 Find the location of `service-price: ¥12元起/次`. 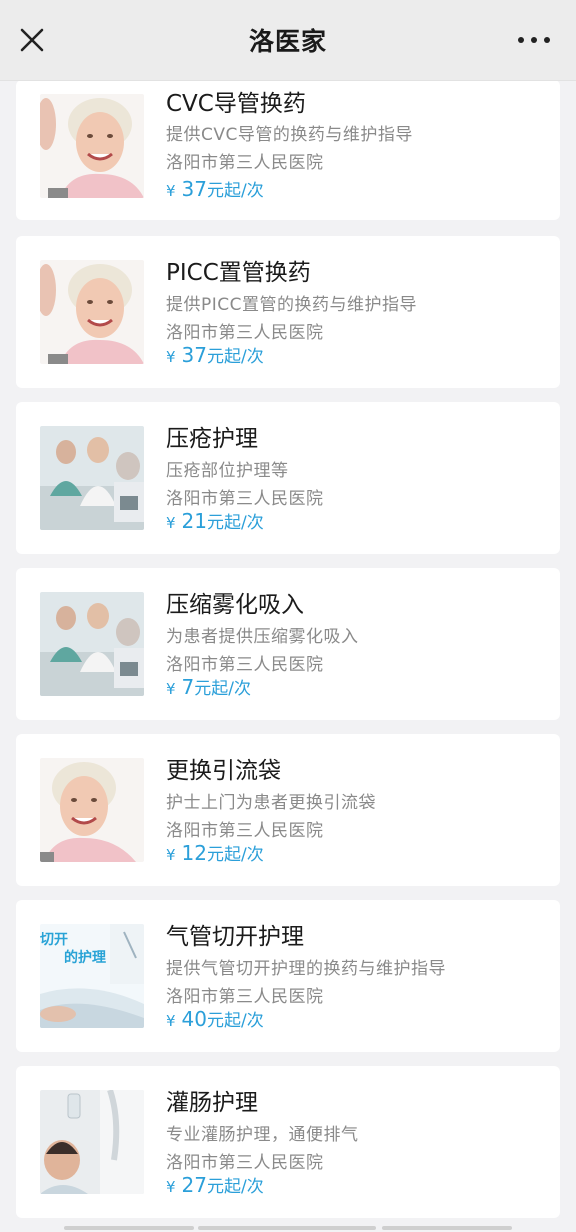

service-price: ¥12元起/次 is located at coordinates (215, 852).